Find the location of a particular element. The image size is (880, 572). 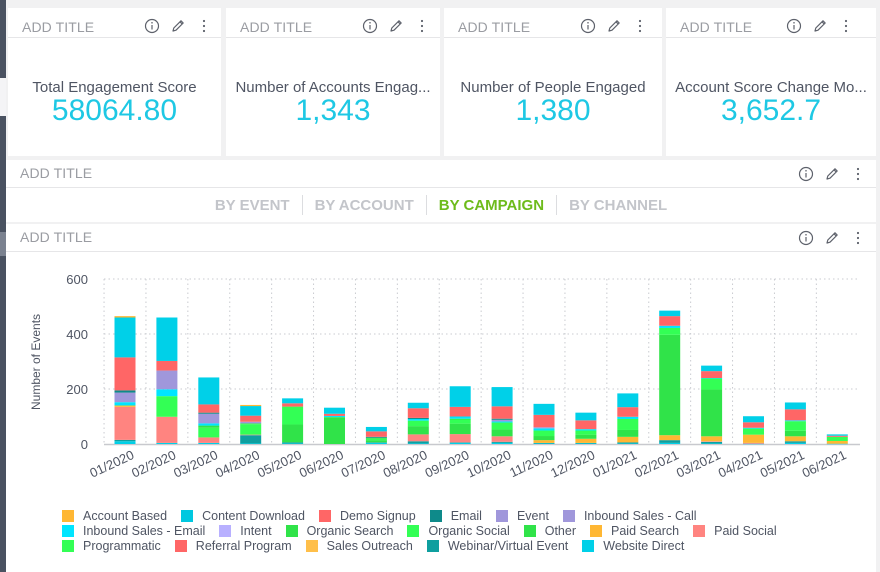

bar-stack-04-2021 is located at coordinates (753, 430).